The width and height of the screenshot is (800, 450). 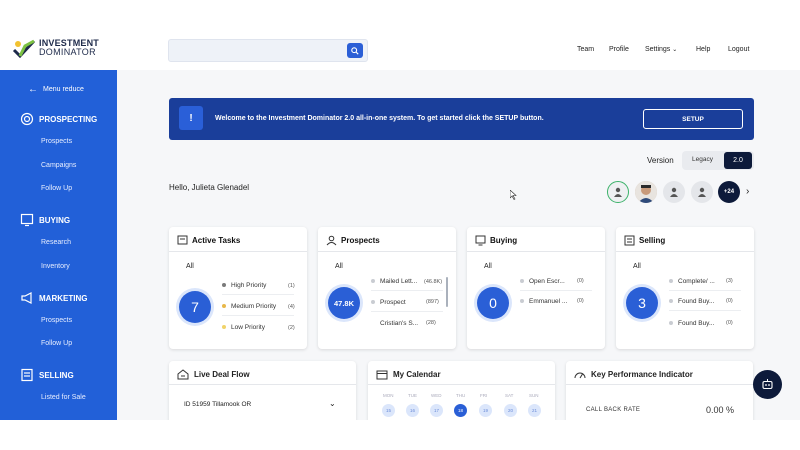 I want to click on card-title: Key Performance Indicator, so click(x=642, y=374).